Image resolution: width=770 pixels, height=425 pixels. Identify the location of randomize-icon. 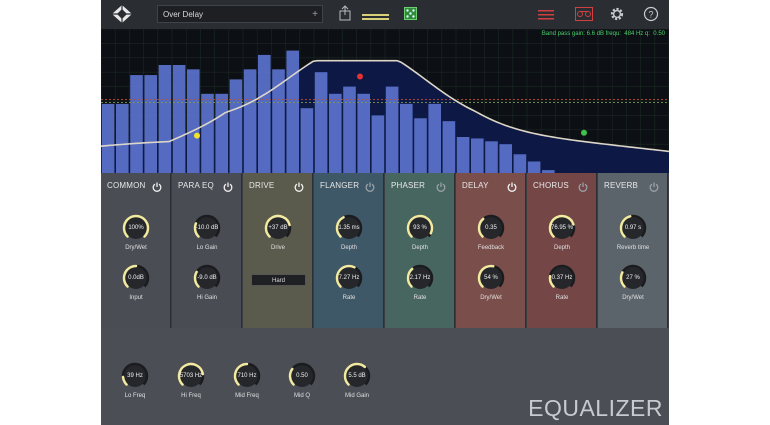
(410, 16).